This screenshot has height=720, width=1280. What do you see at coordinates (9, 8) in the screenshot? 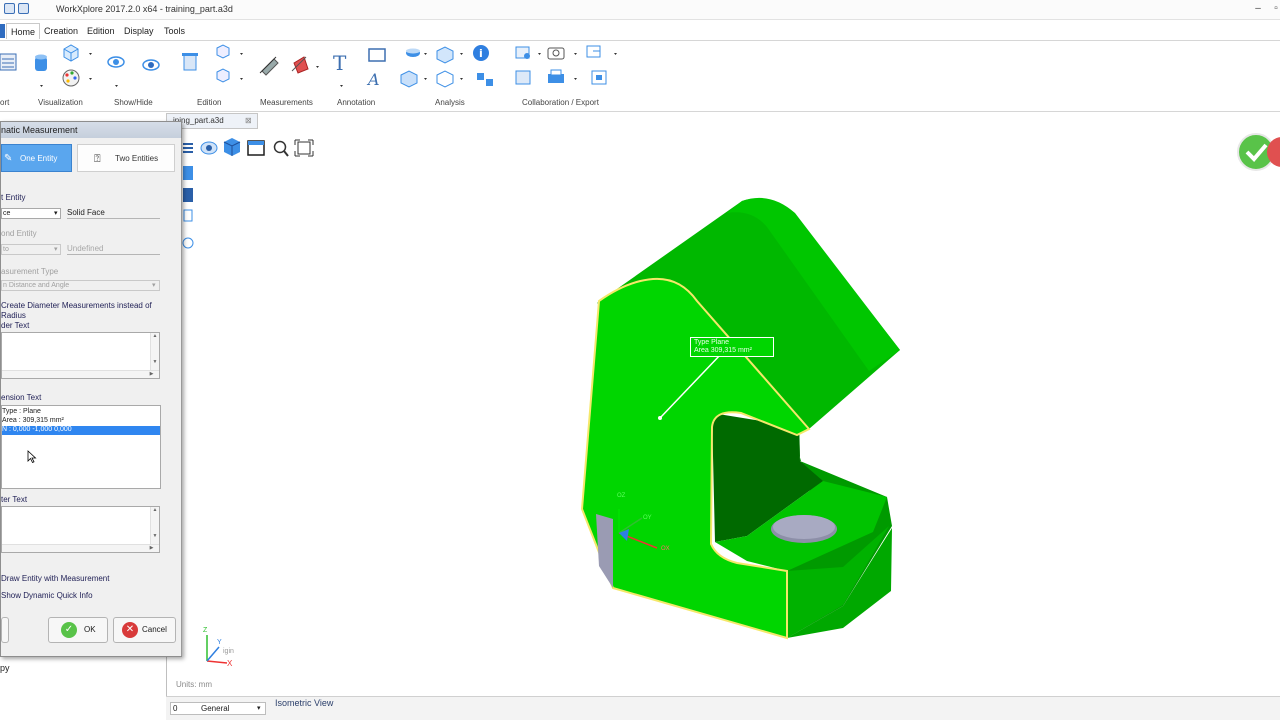
I see `quick-access-save-icon` at bounding box center [9, 8].